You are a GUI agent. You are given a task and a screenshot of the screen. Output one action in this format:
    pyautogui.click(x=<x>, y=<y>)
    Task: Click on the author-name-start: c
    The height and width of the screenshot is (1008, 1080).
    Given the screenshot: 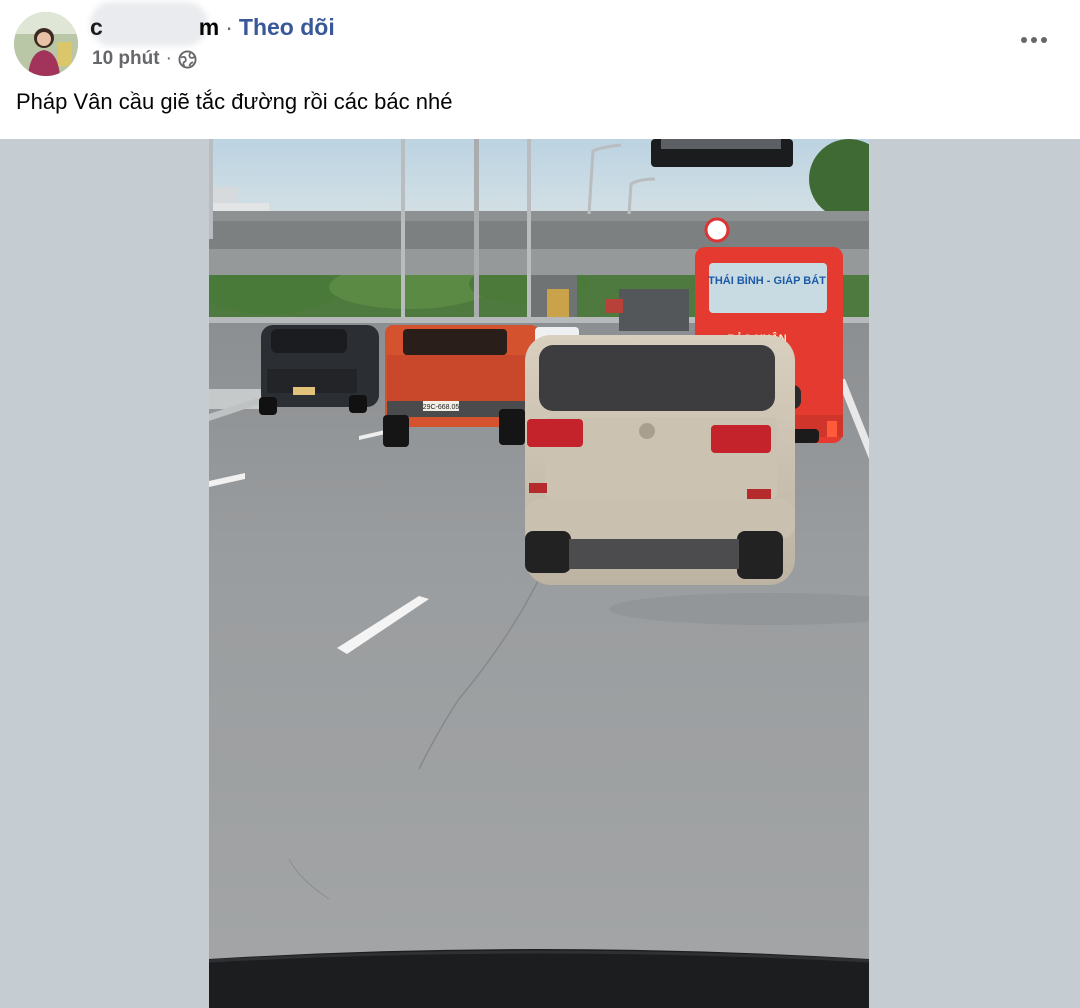 What is the action you would take?
    pyautogui.click(x=96, y=27)
    